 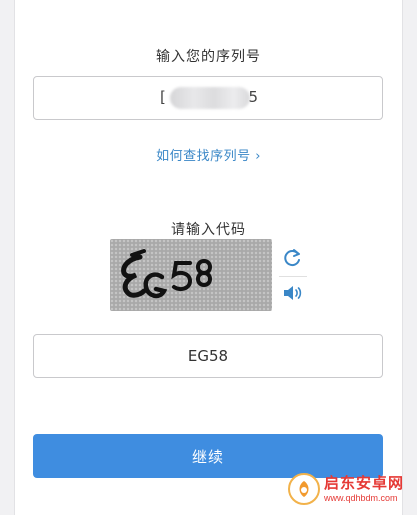 What do you see at coordinates (361, 497) in the screenshot?
I see `watermark-url: www.qdhbdm.com` at bounding box center [361, 497].